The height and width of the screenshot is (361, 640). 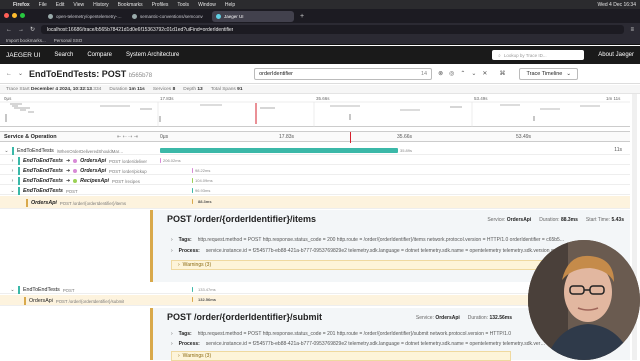 I want to click on bookmarks-bar: Import bookmarks... Personal SSO, so click(x=320, y=40).